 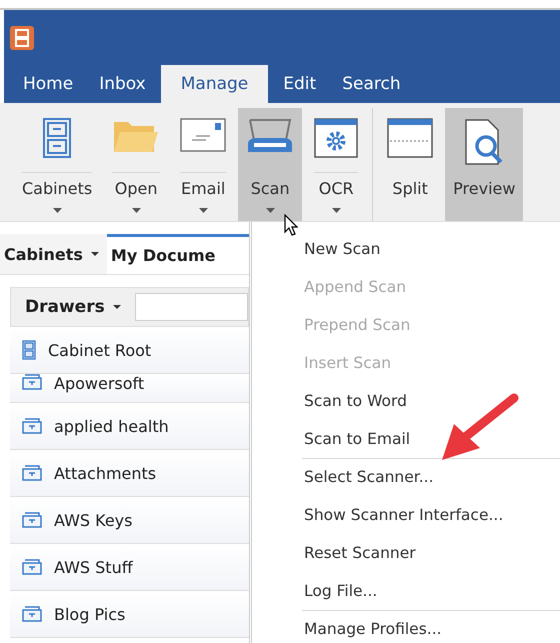 What do you see at coordinates (270, 164) in the screenshot?
I see `ribbon-button: Scan` at bounding box center [270, 164].